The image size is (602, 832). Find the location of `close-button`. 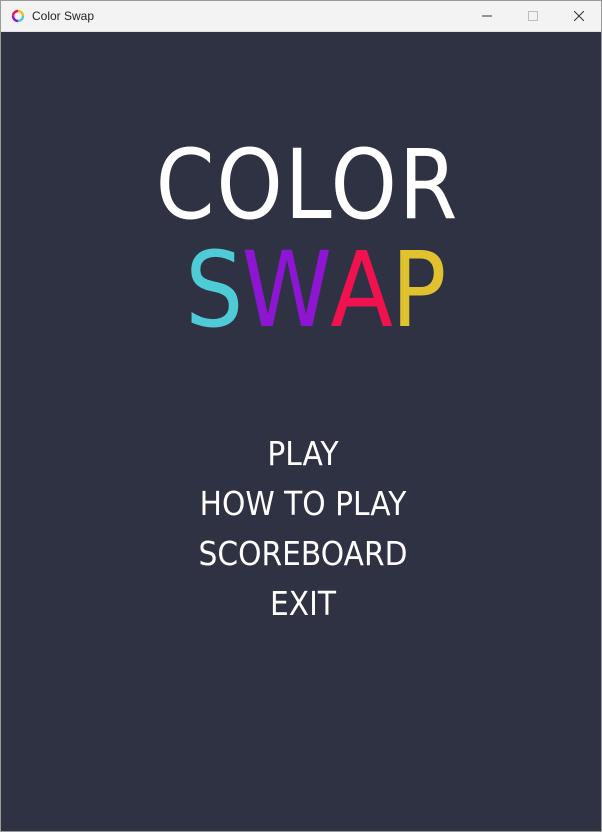

close-button is located at coordinates (579, 16).